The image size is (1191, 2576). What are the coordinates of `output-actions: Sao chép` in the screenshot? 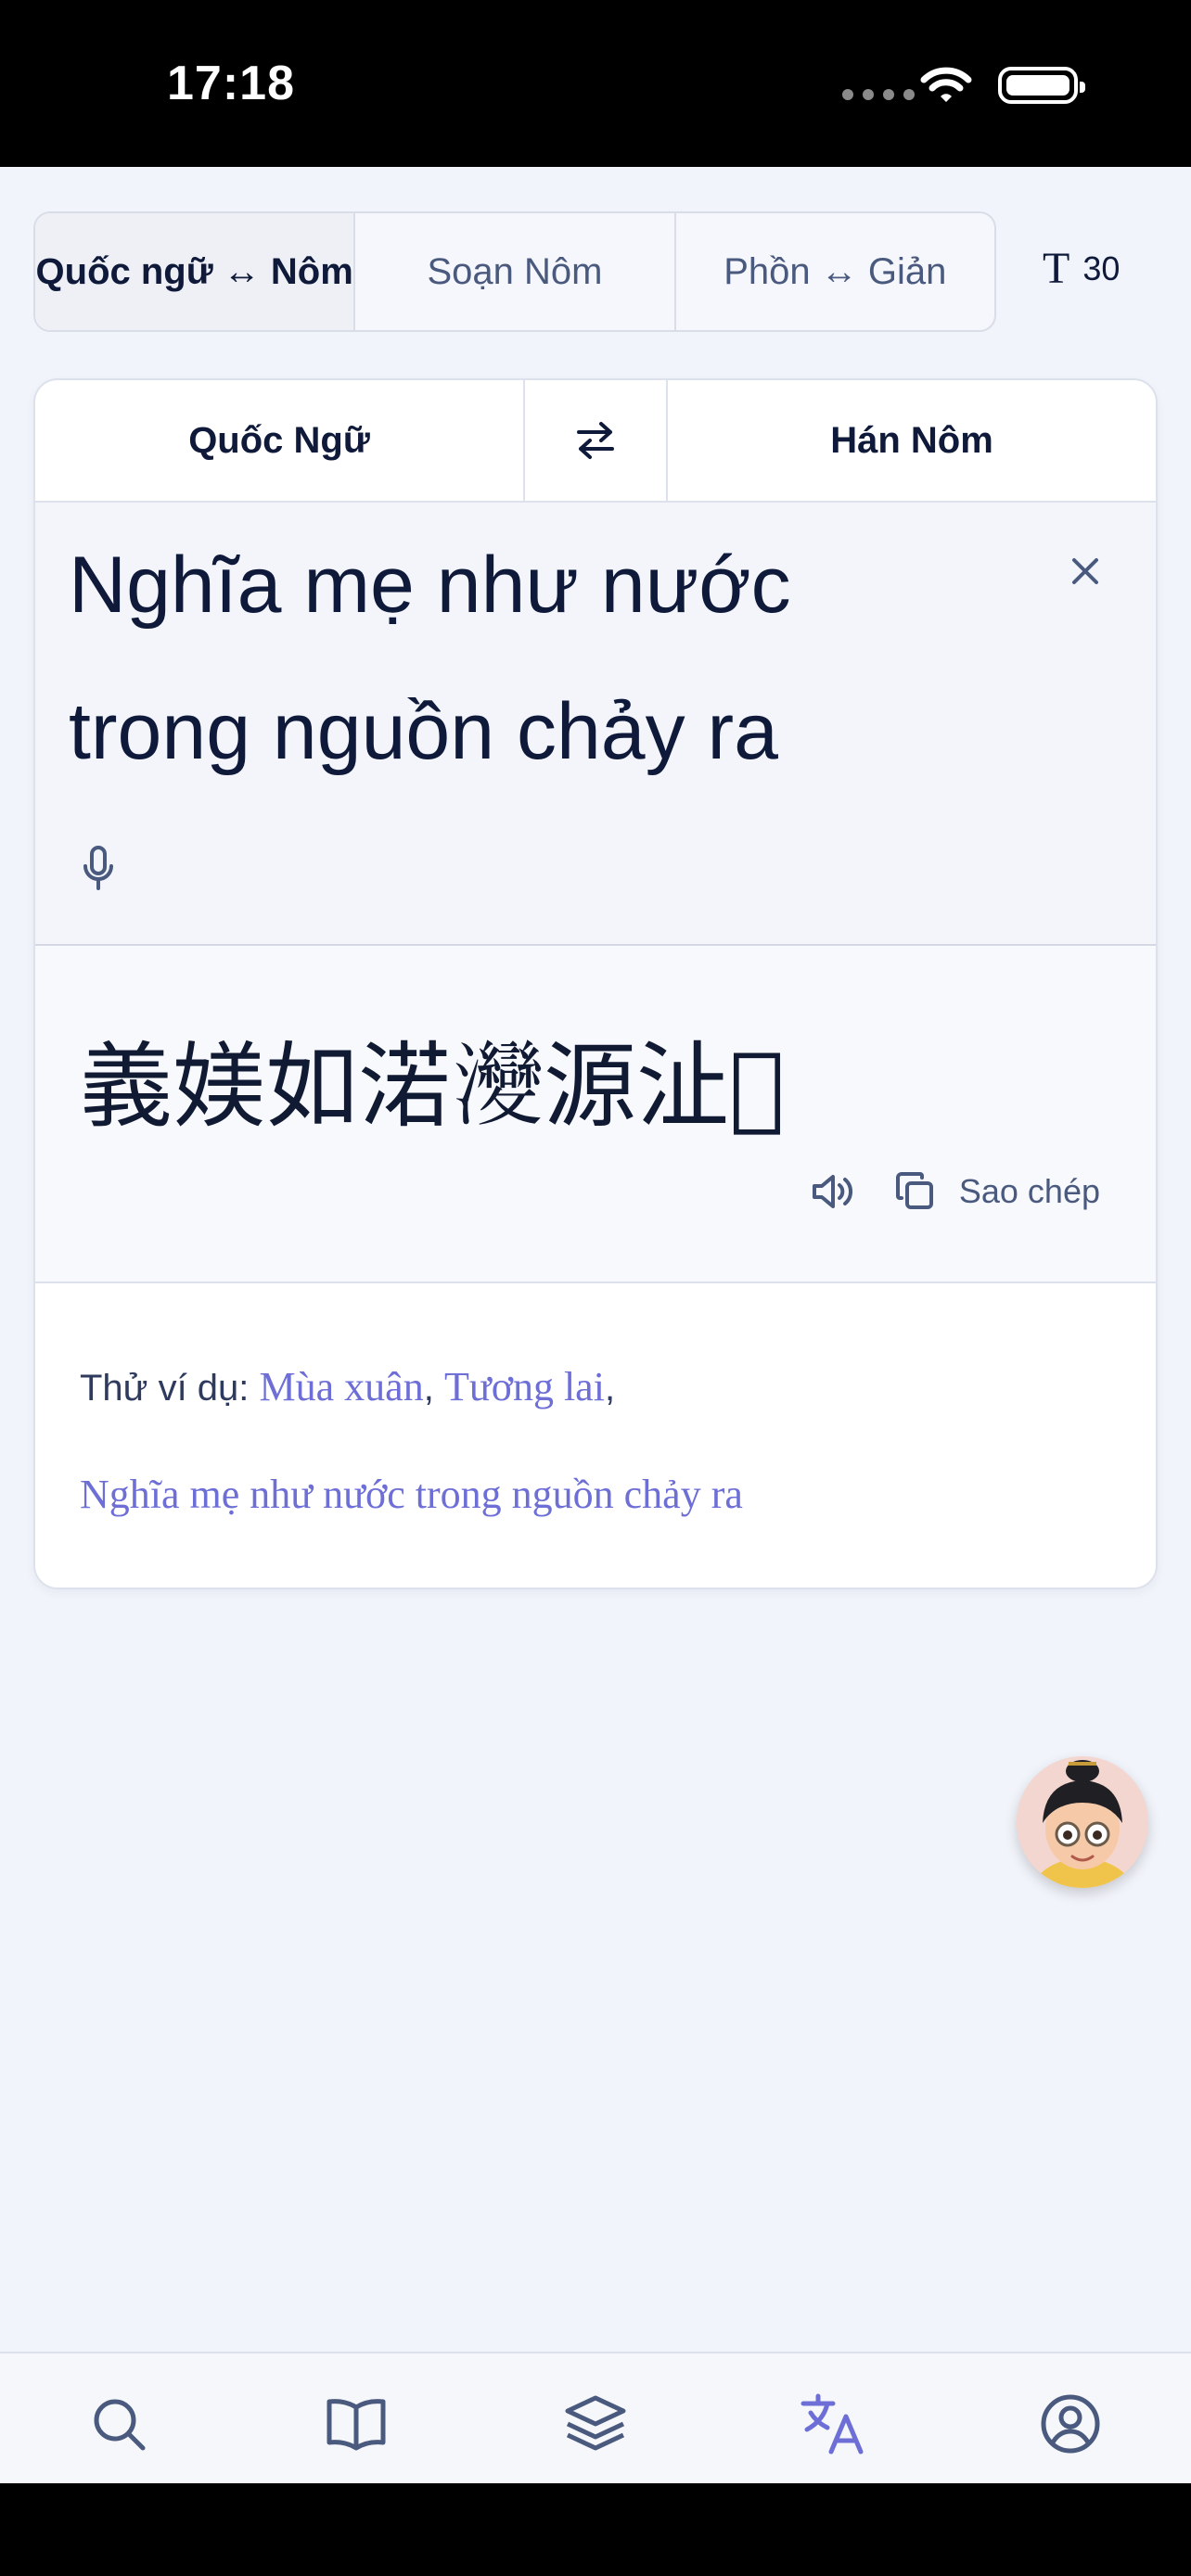 It's located at (955, 1191).